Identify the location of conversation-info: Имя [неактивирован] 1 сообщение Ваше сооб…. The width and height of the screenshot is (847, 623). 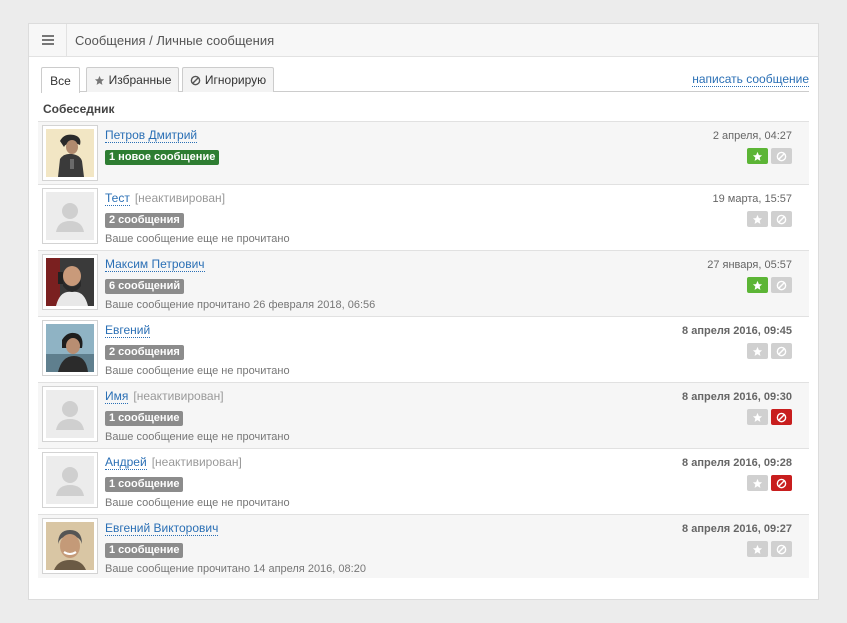
(197, 416).